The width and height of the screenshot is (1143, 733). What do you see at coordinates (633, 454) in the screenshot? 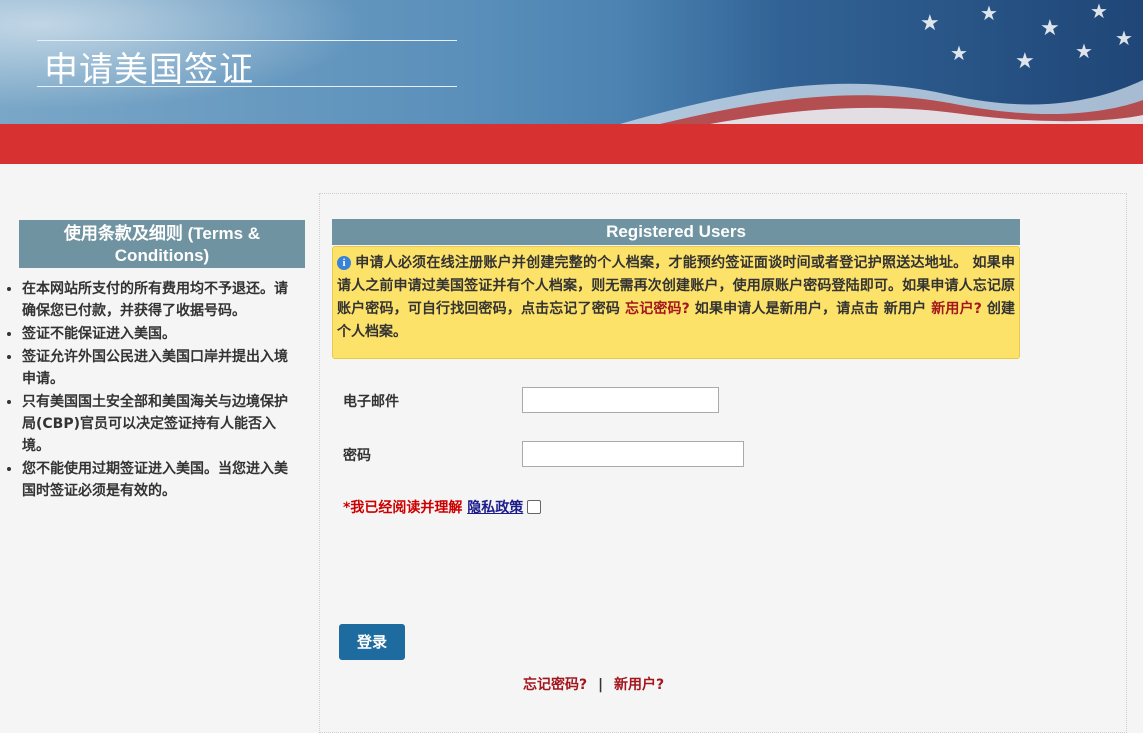
I see `password-field` at bounding box center [633, 454].